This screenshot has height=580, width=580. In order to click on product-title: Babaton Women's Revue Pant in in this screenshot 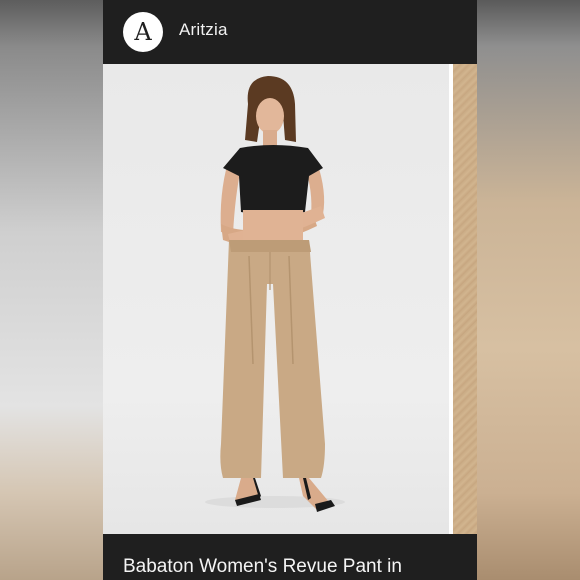, I will do `click(262, 567)`.